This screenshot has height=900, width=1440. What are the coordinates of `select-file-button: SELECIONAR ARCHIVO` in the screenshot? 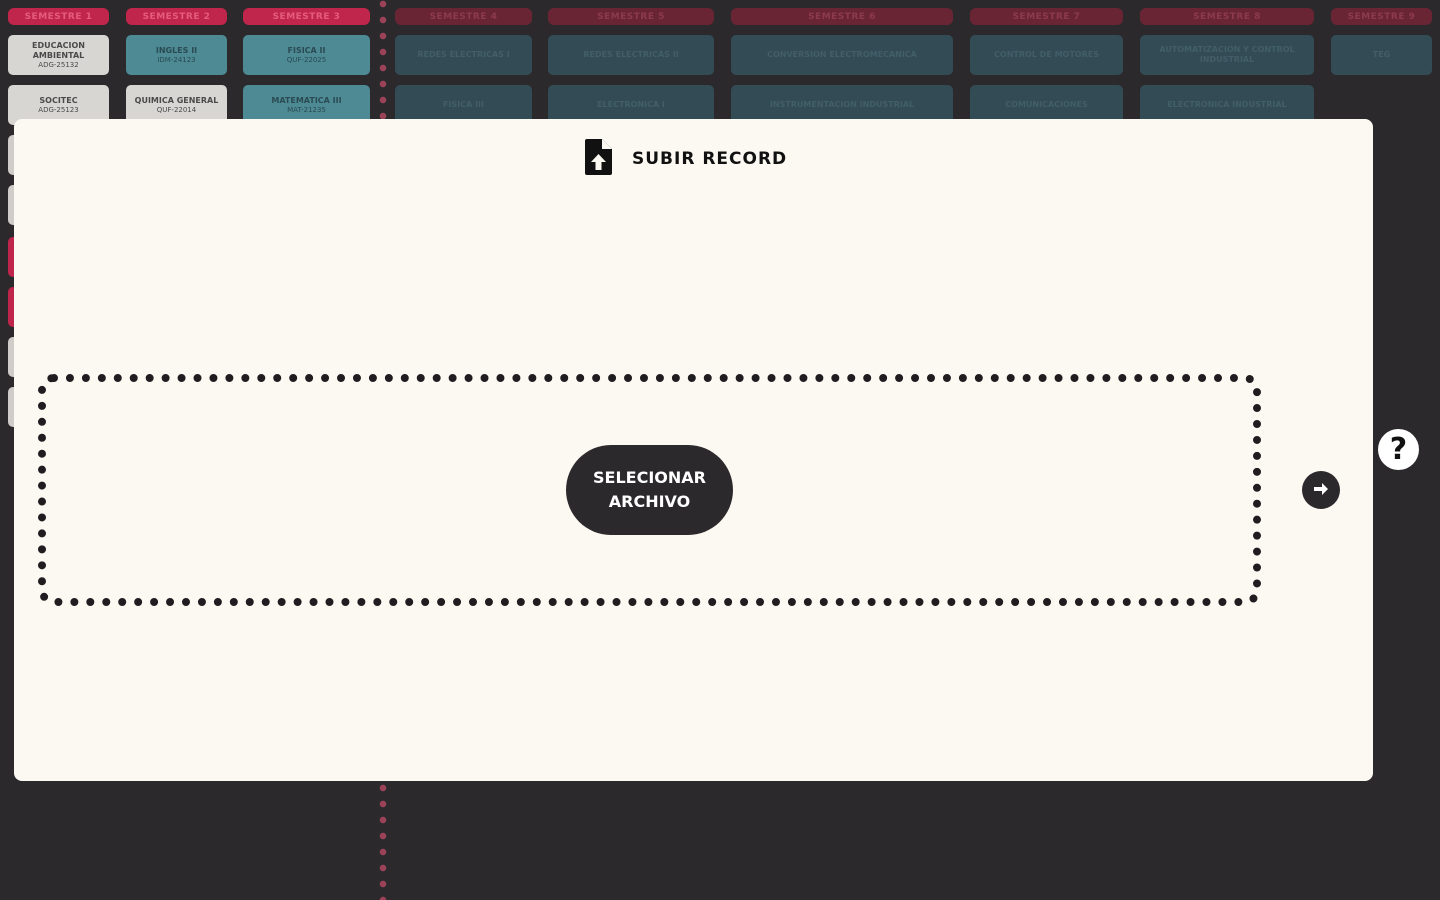 It's located at (649, 490).